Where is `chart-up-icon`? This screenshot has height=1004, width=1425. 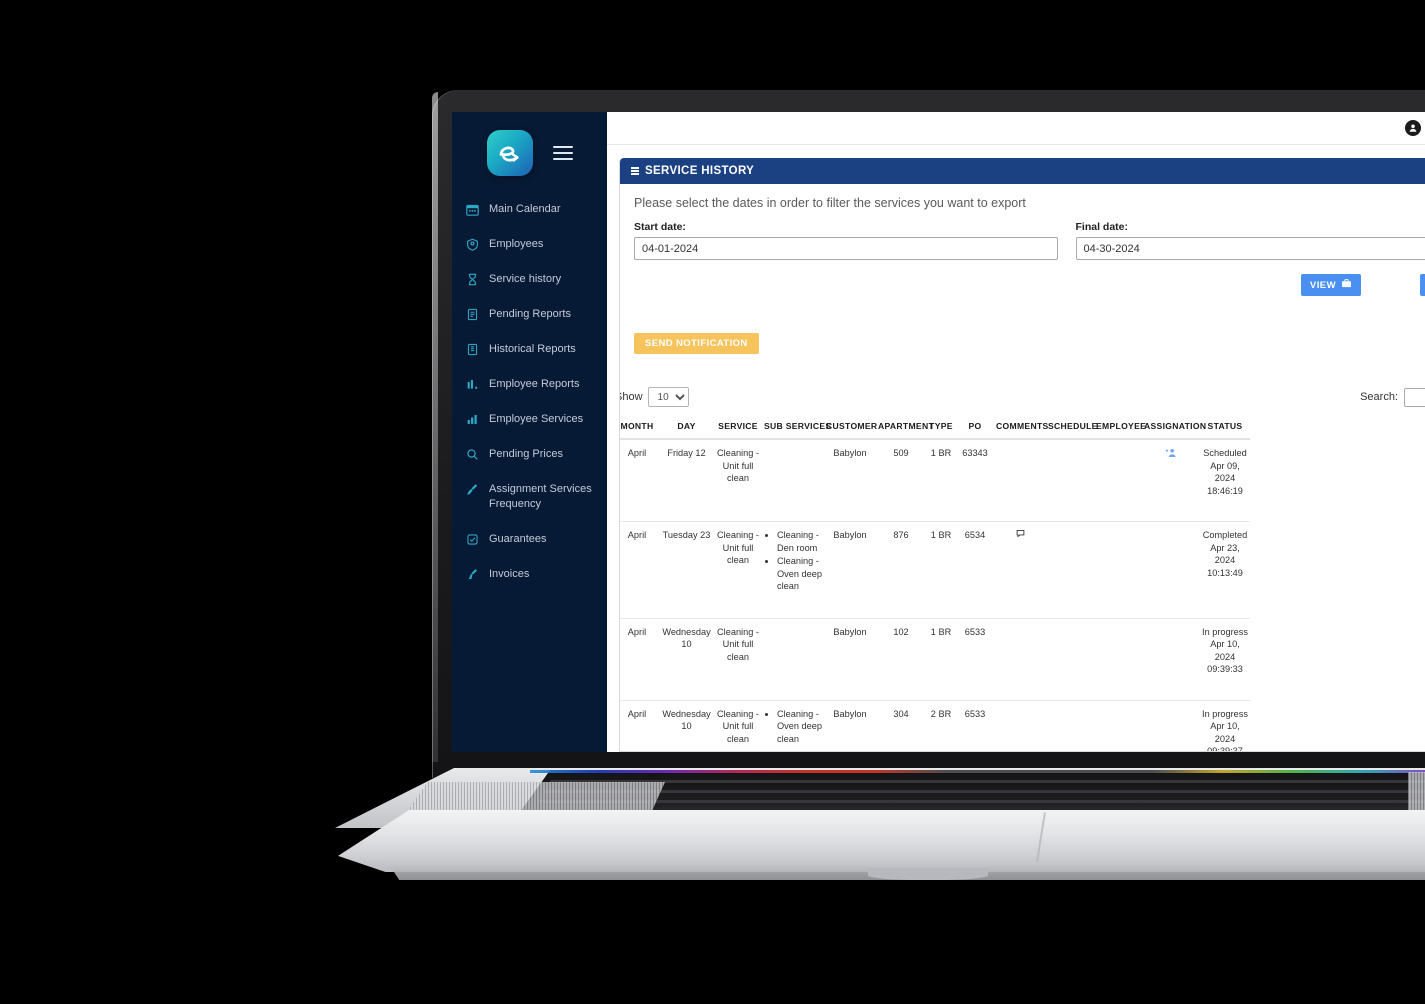 chart-up-icon is located at coordinates (472, 419).